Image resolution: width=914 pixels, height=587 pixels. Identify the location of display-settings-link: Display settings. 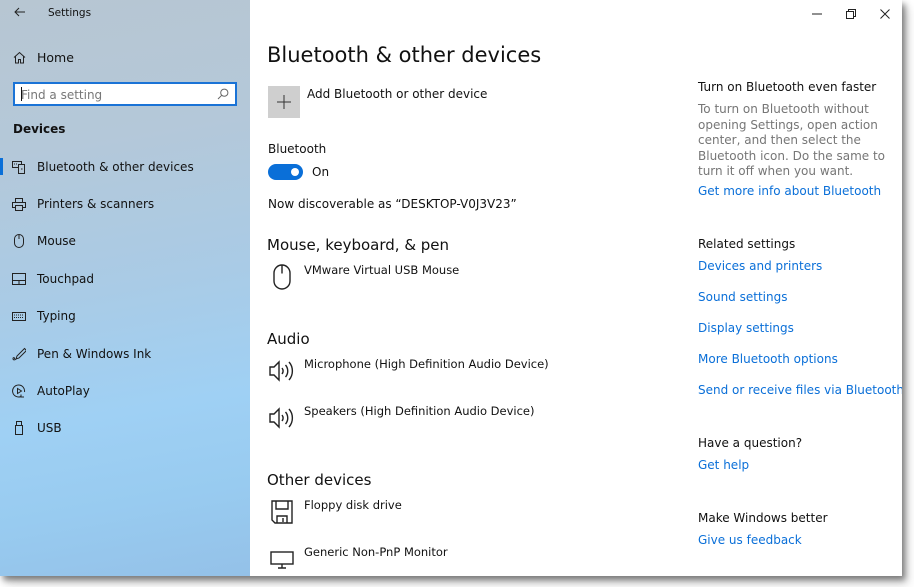
(746, 328).